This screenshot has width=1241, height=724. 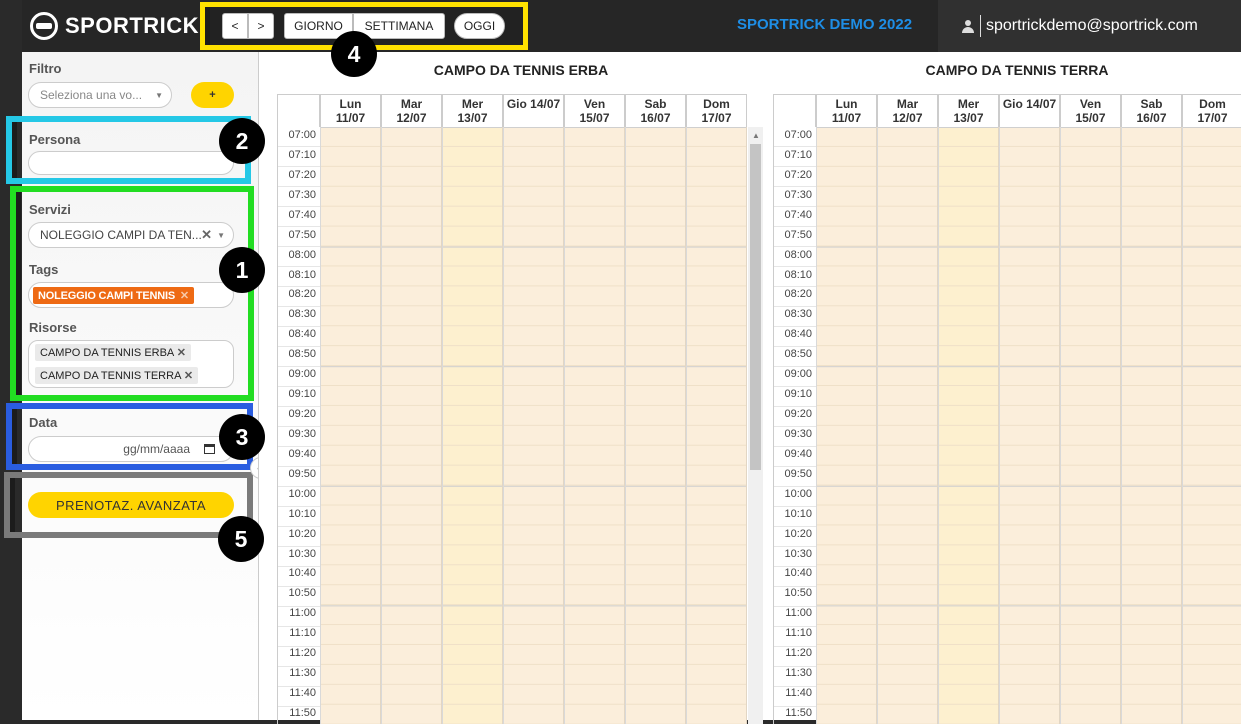 I want to click on add-filter-button: +, so click(x=212, y=95).